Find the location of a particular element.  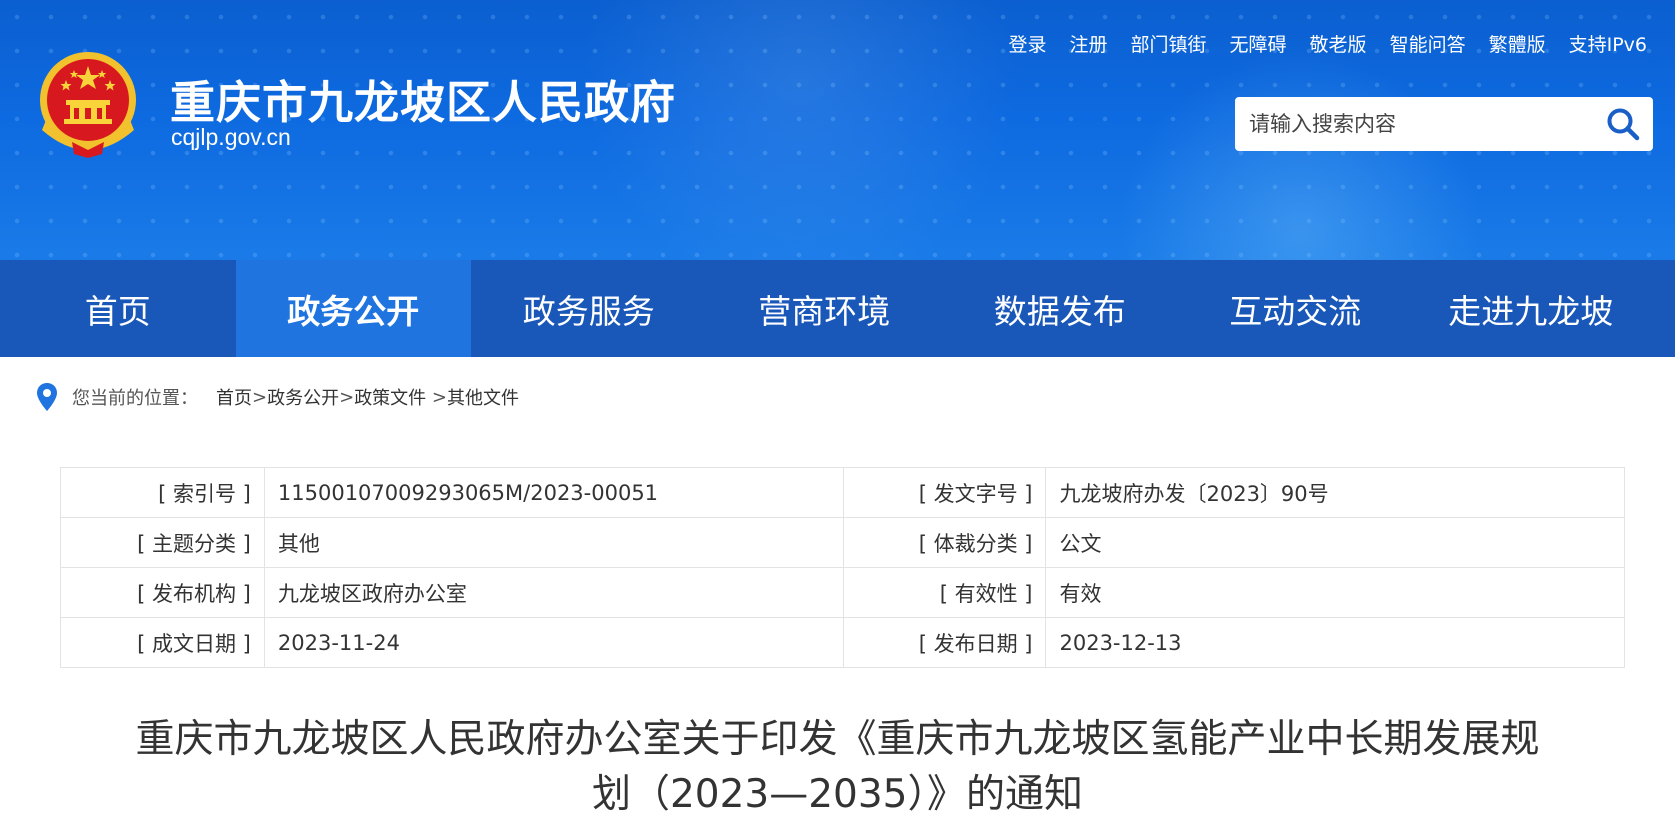

index-number-label: [ 索引号 ] is located at coordinates (162, 492).